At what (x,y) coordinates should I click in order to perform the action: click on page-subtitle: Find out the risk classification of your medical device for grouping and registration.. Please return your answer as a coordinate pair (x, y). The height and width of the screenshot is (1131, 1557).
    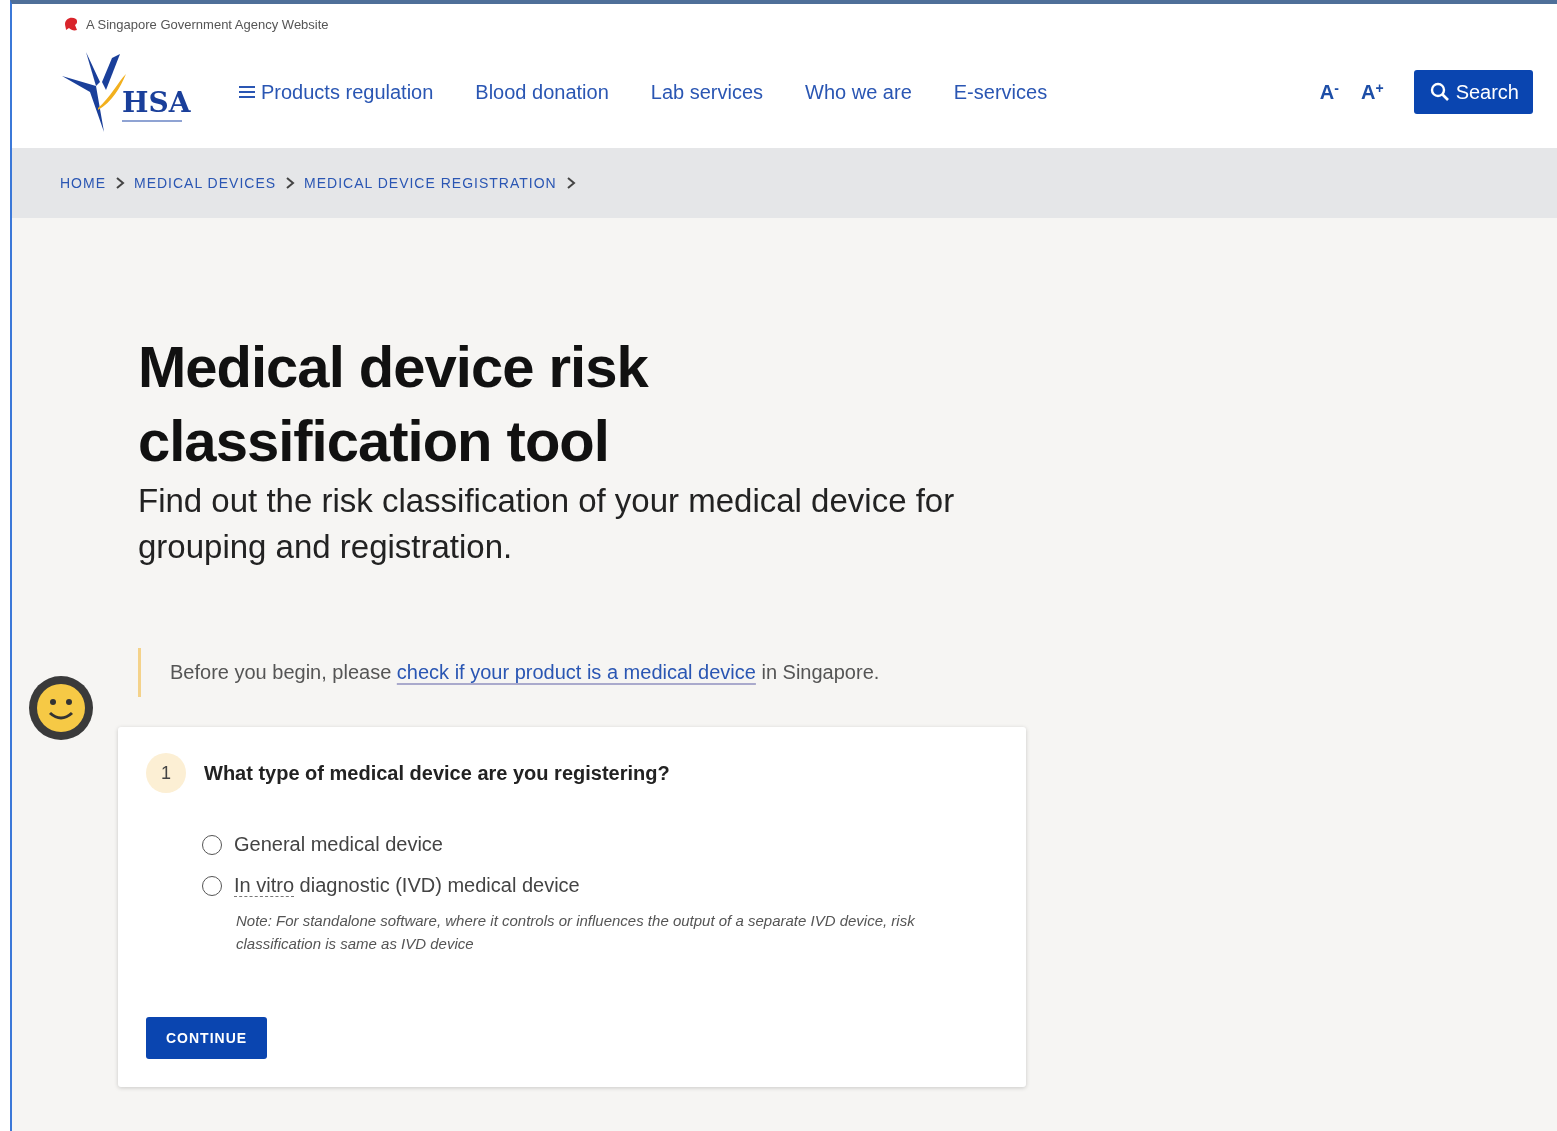
    Looking at the image, I should click on (547, 524).